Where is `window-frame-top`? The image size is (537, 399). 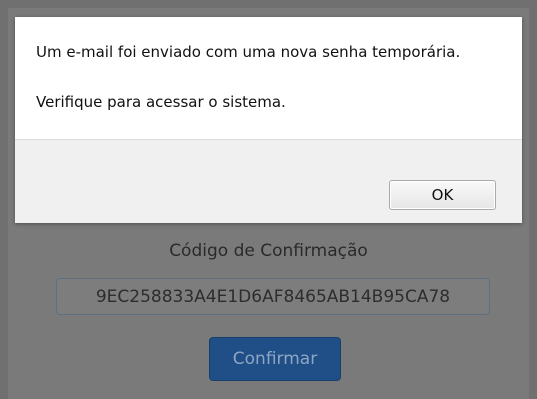
window-frame-top is located at coordinates (268, 4).